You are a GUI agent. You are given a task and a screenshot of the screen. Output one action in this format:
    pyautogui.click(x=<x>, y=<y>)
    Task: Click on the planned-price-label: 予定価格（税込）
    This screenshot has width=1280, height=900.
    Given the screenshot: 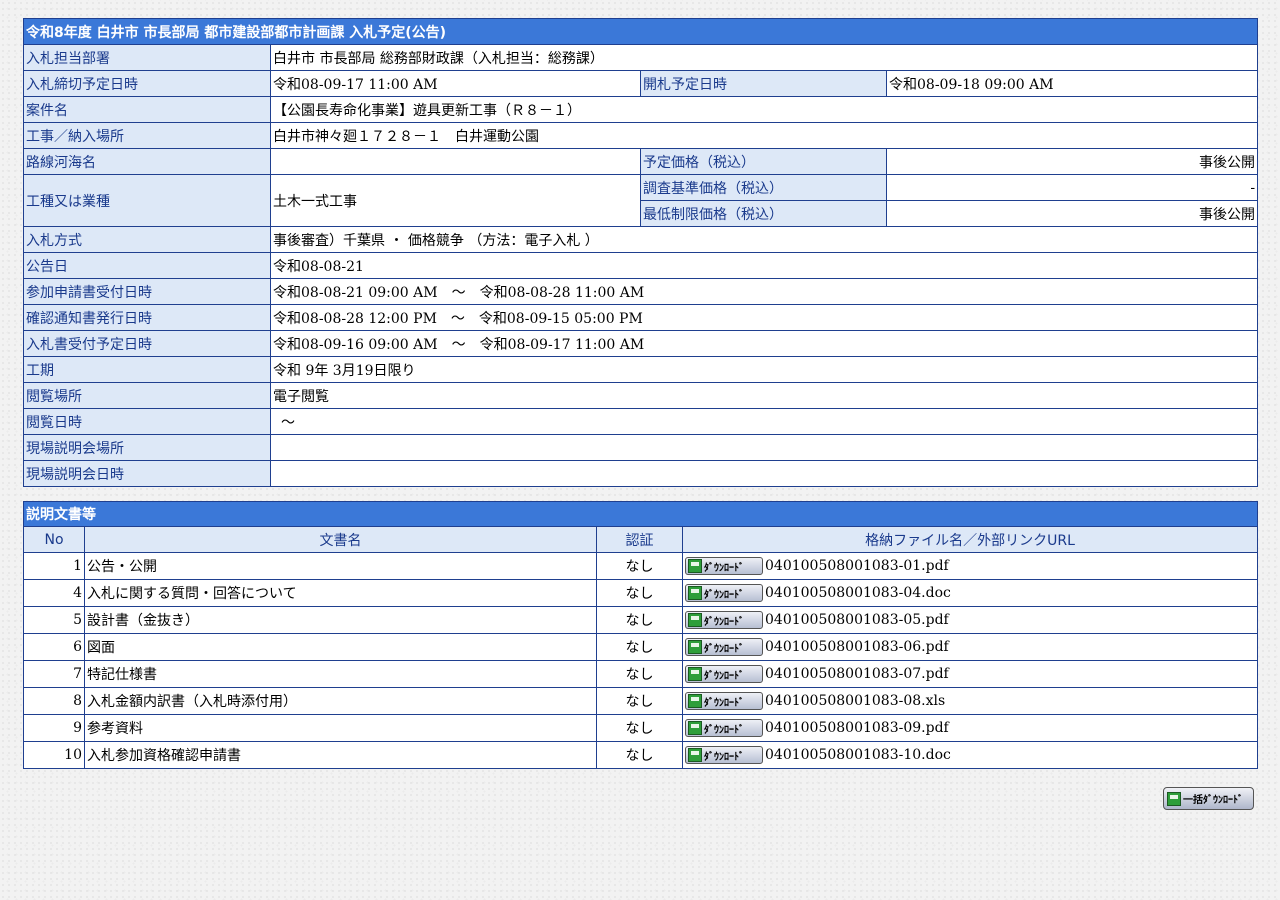 What is the action you would take?
    pyautogui.click(x=763, y=161)
    